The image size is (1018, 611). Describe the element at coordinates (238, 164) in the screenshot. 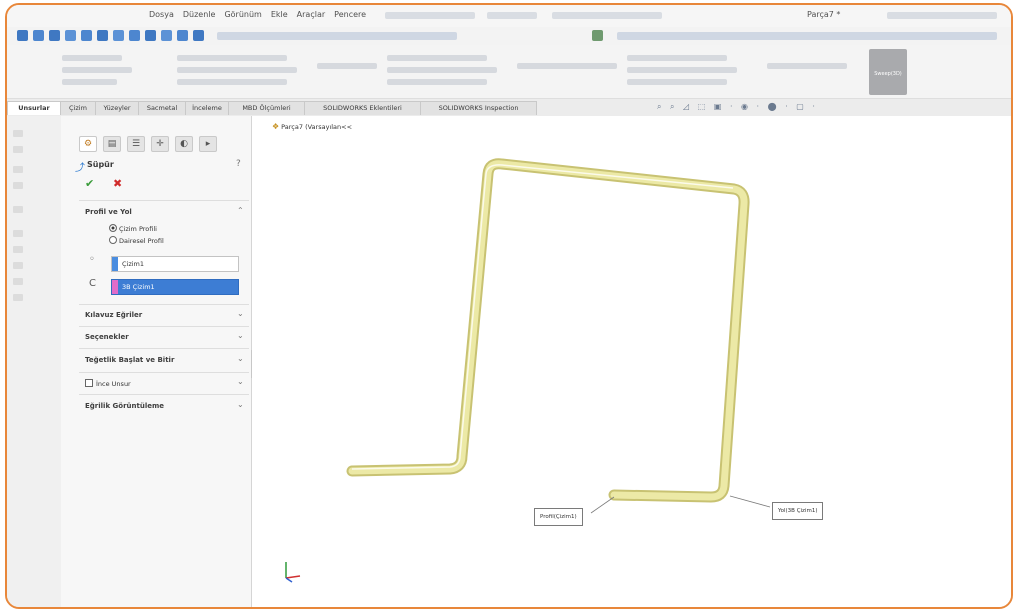

I see `help-icon: ?` at that location.